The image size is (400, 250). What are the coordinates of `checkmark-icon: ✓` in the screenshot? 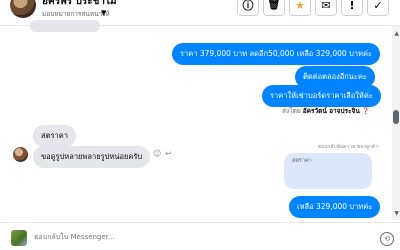 It's located at (378, 6).